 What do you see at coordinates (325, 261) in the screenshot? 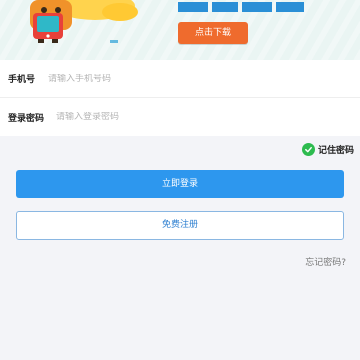
I see `forgot-password-link: 忘记密码?` at bounding box center [325, 261].